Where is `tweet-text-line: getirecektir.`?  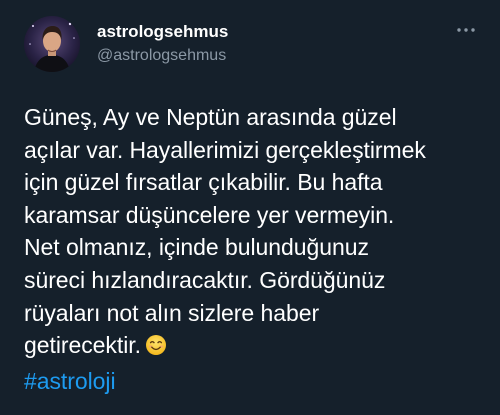 tweet-text-line: getirecektir. is located at coordinates (82, 345).